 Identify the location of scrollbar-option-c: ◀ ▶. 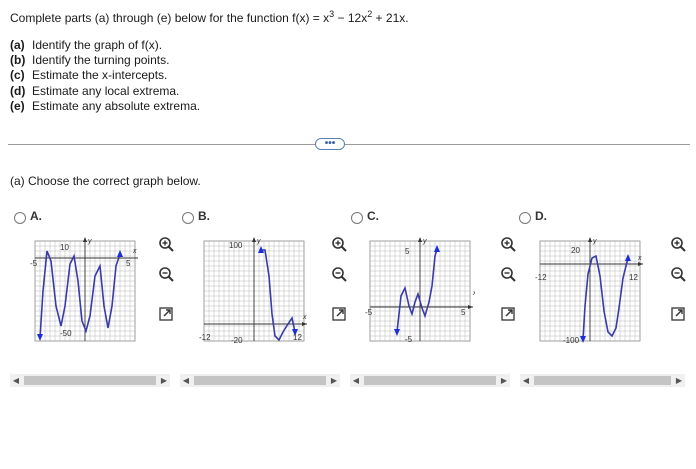
(430, 380).